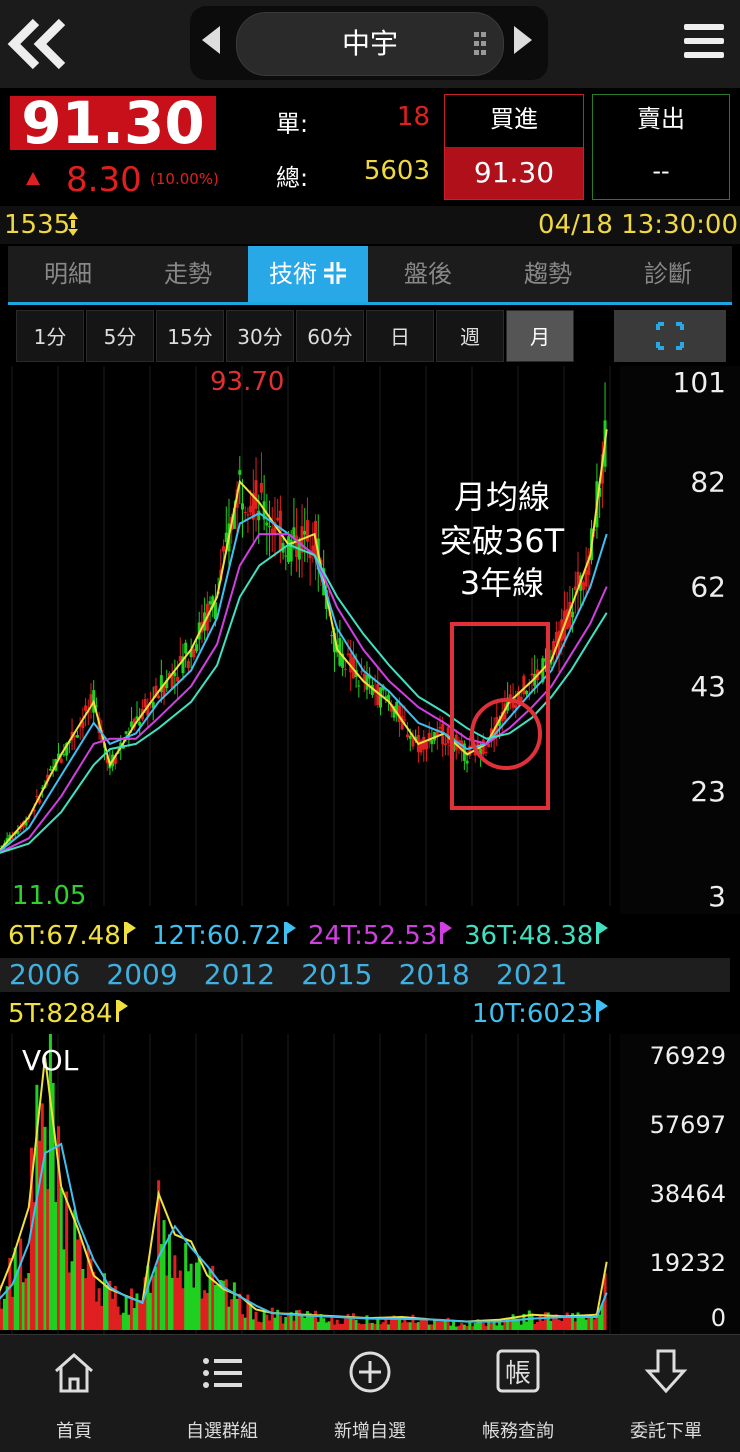 This screenshot has height=1452, width=740. I want to click on fullscreen-icon, so click(670, 336).